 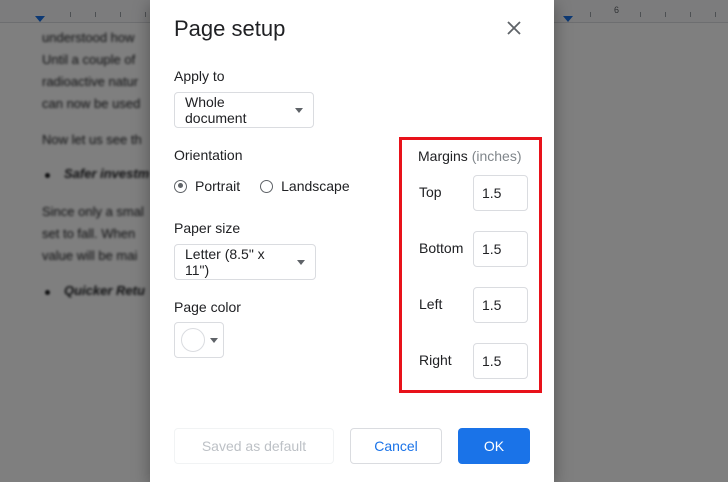 What do you see at coordinates (207, 307) in the screenshot?
I see `page-color-label: Page color` at bounding box center [207, 307].